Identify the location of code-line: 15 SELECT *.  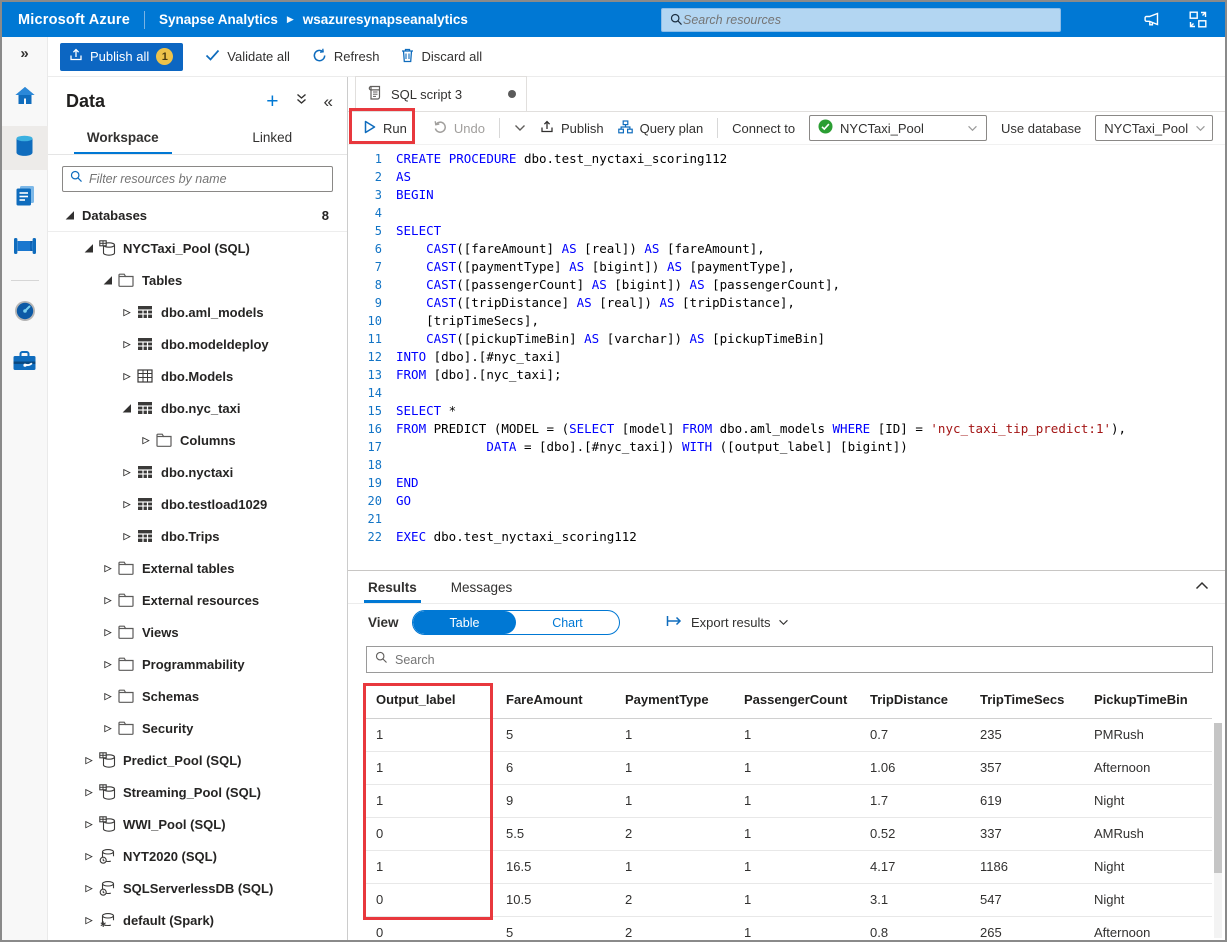
(786, 411).